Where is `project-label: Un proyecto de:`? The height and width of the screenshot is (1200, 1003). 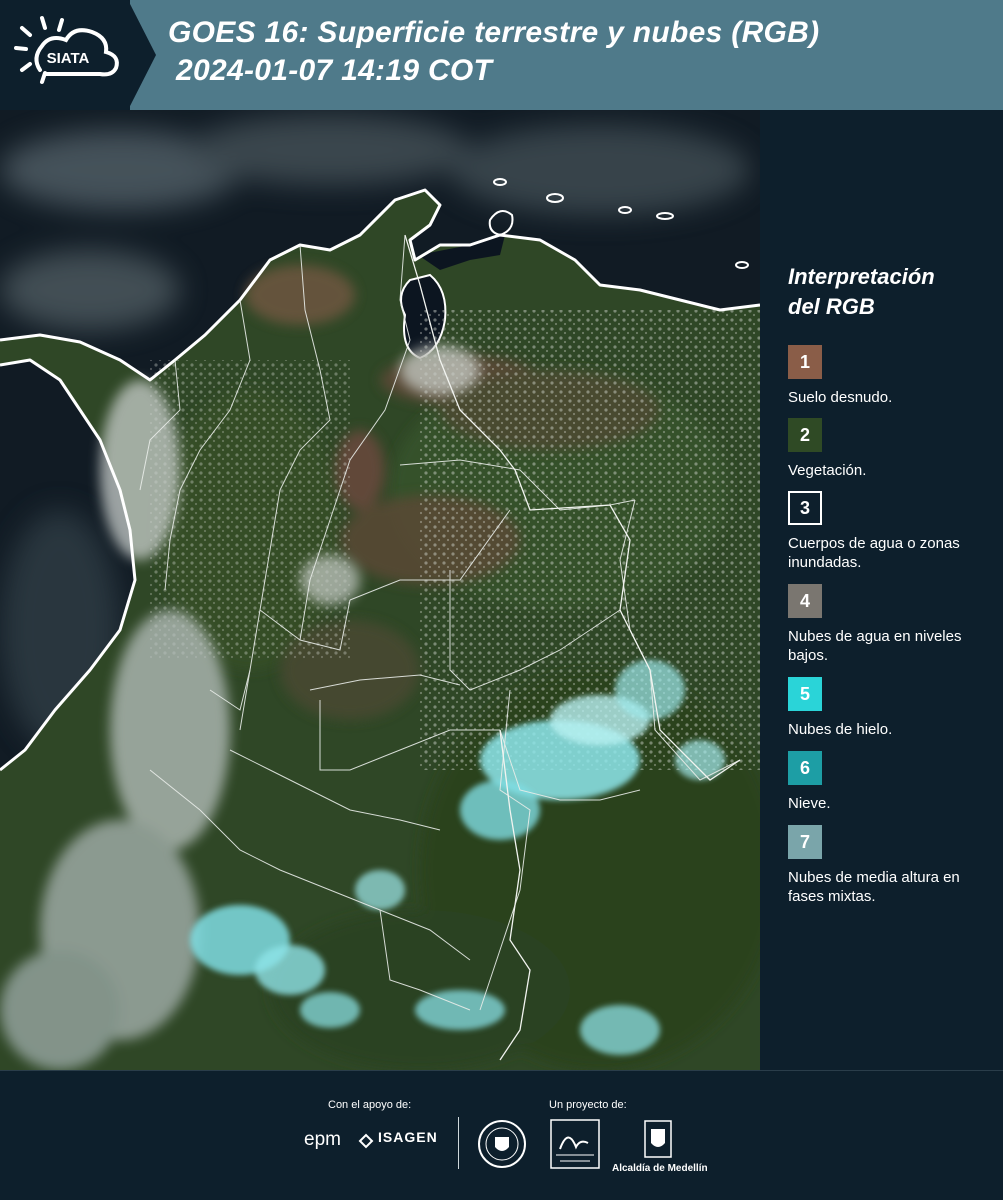 project-label: Un proyecto de: is located at coordinates (588, 1105).